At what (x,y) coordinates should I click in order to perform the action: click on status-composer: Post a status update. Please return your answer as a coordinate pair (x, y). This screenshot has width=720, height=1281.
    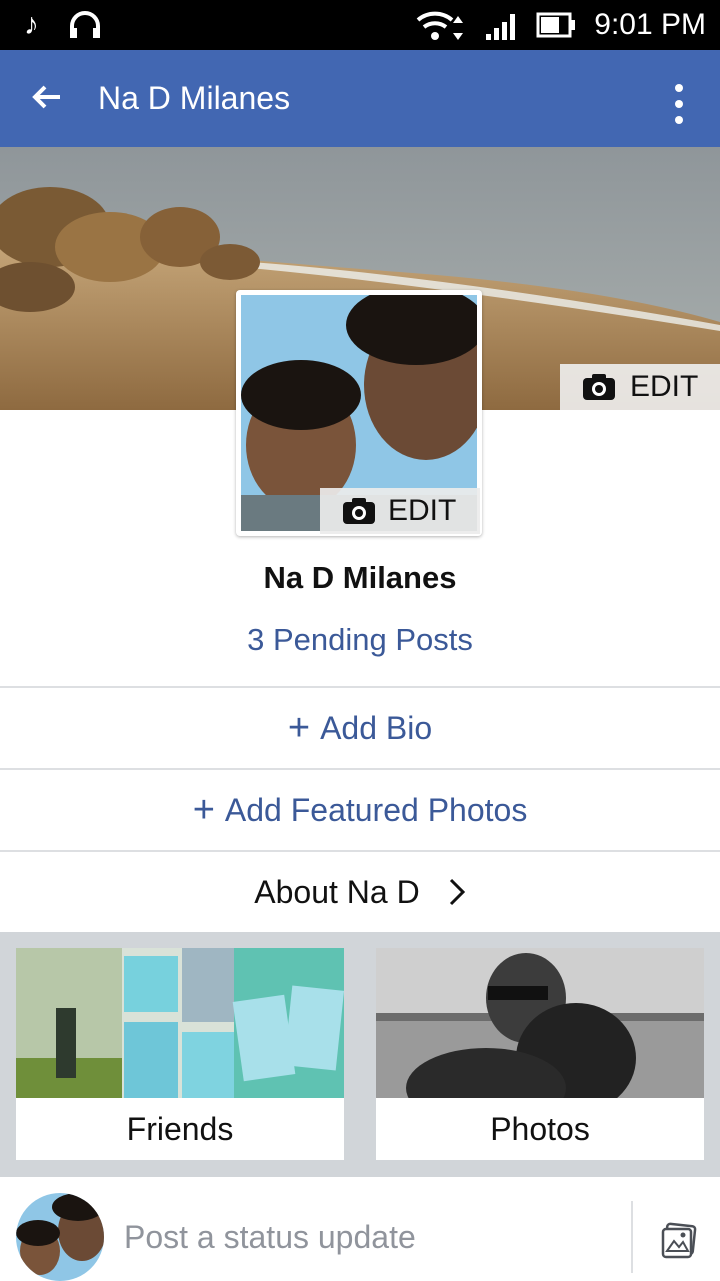
    Looking at the image, I should click on (360, 1229).